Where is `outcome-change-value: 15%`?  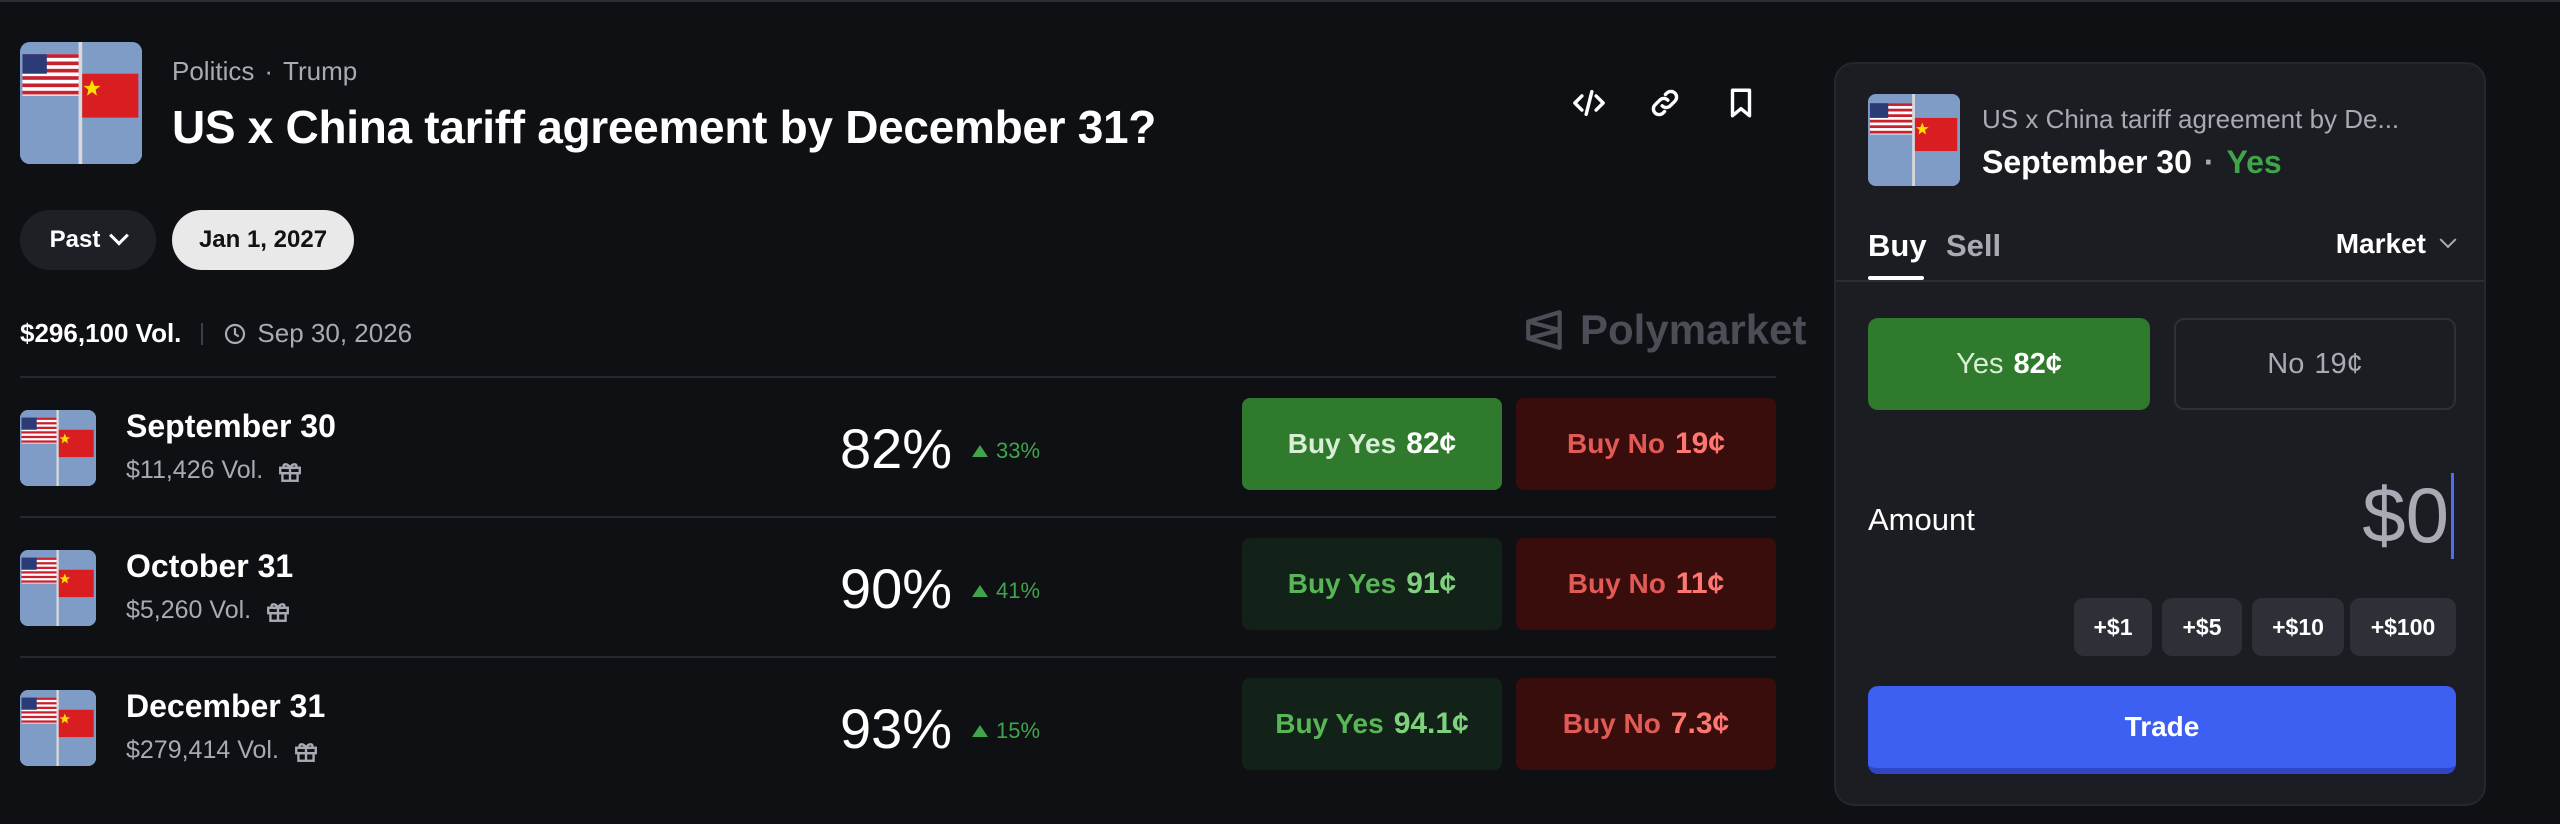 outcome-change-value: 15% is located at coordinates (1018, 730).